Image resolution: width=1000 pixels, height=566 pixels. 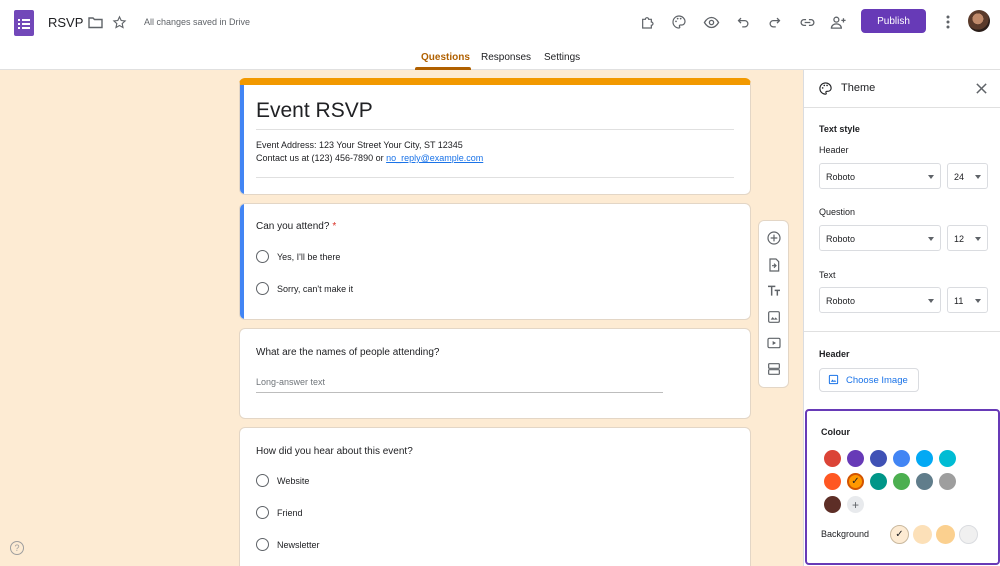 What do you see at coordinates (95, 22) in the screenshot?
I see `folder-icon` at bounding box center [95, 22].